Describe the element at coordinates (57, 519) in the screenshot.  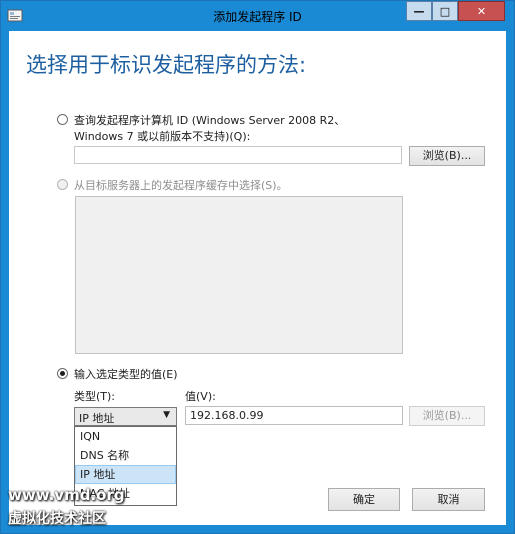
I see `watermark-site-name: 虚拟化技术社区` at that location.